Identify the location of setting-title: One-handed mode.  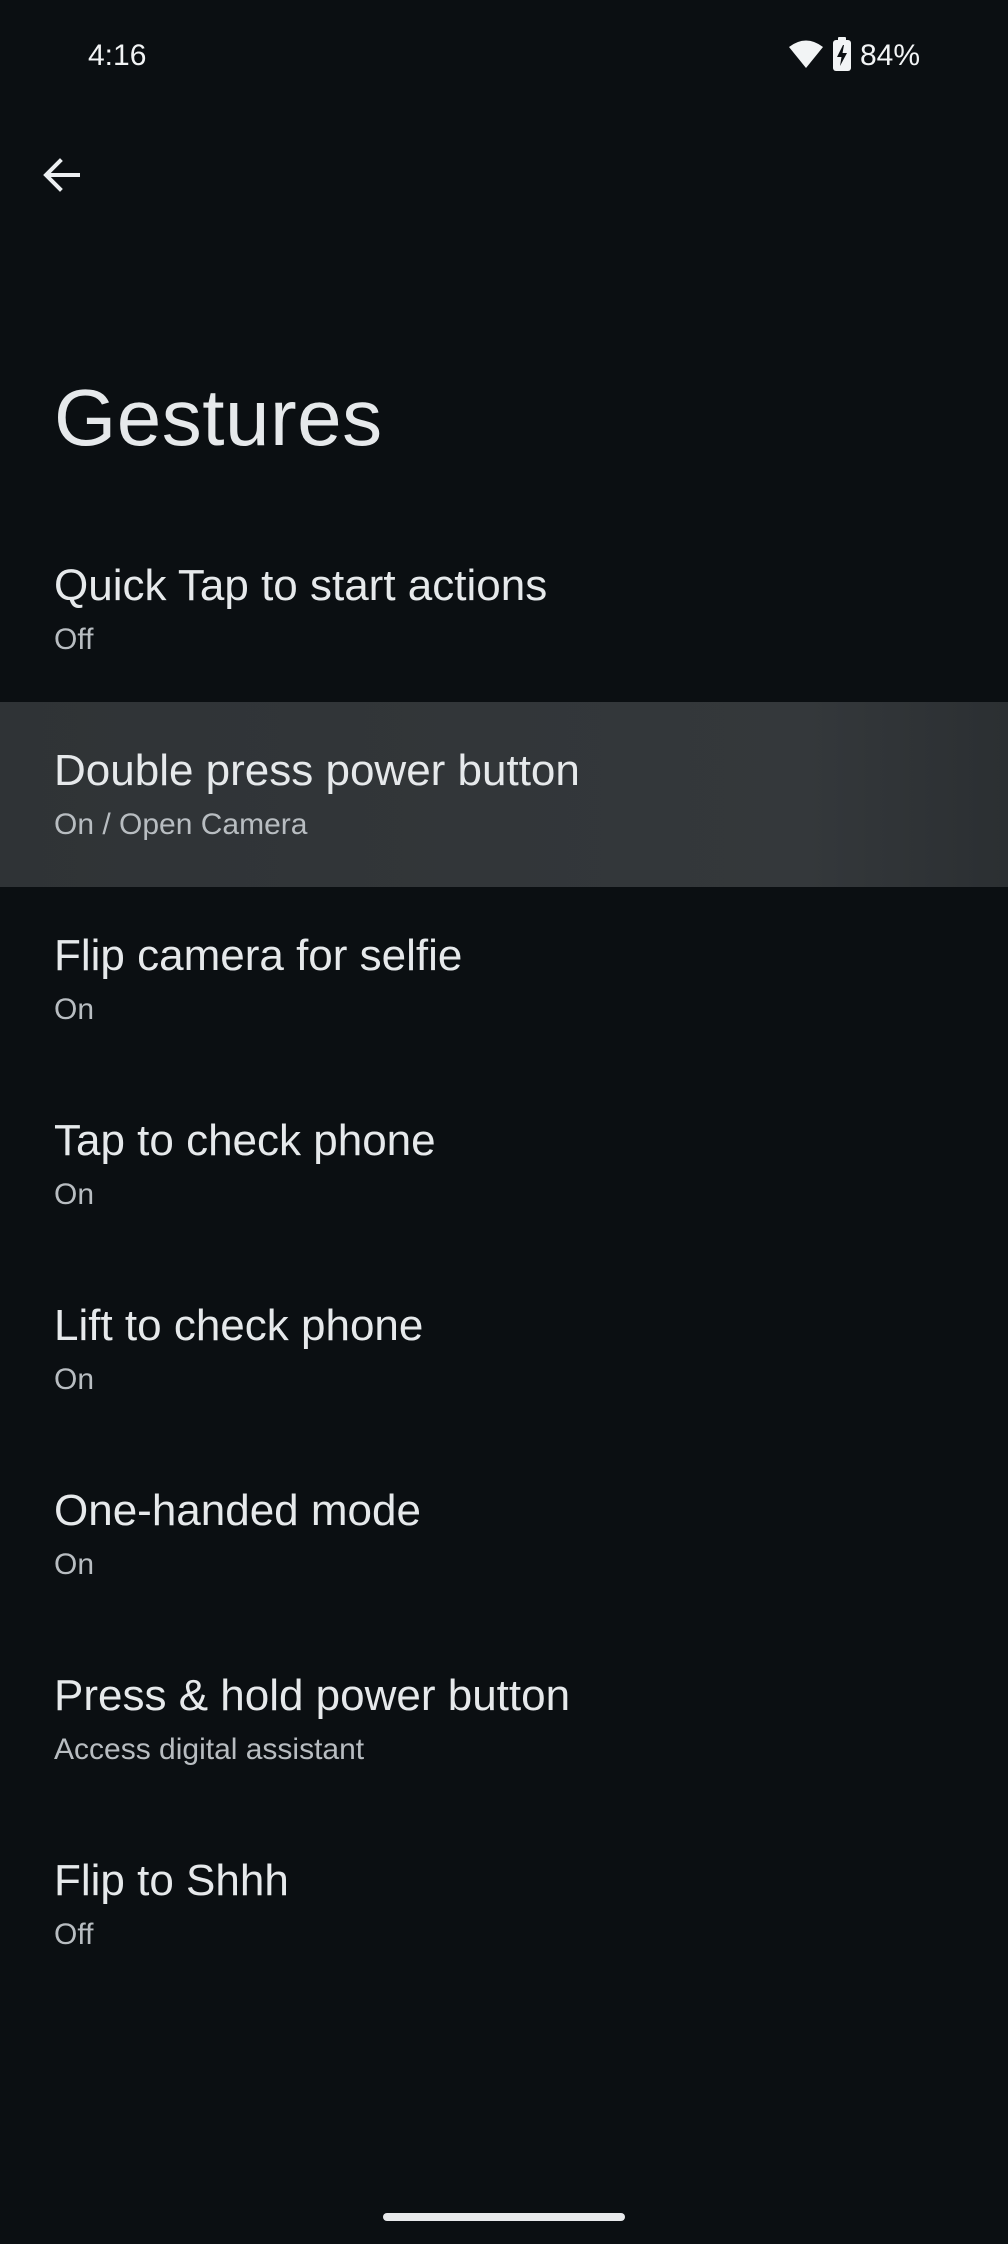
(237, 1510).